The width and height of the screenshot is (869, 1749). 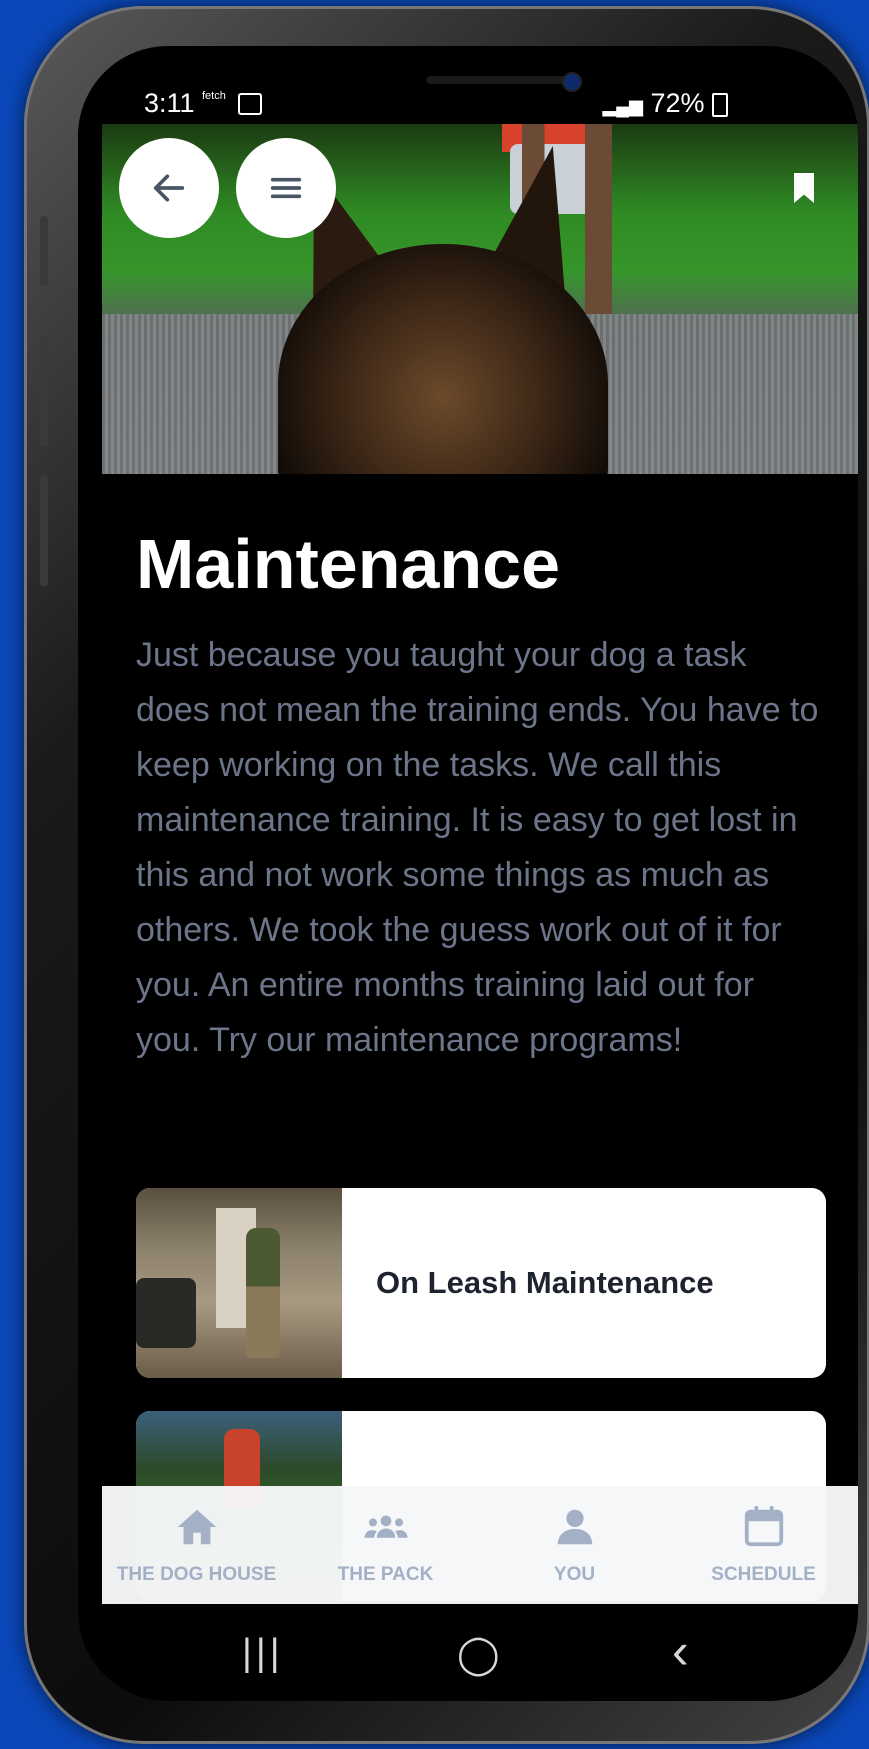 I want to click on home-button: ◯, so click(x=478, y=1654).